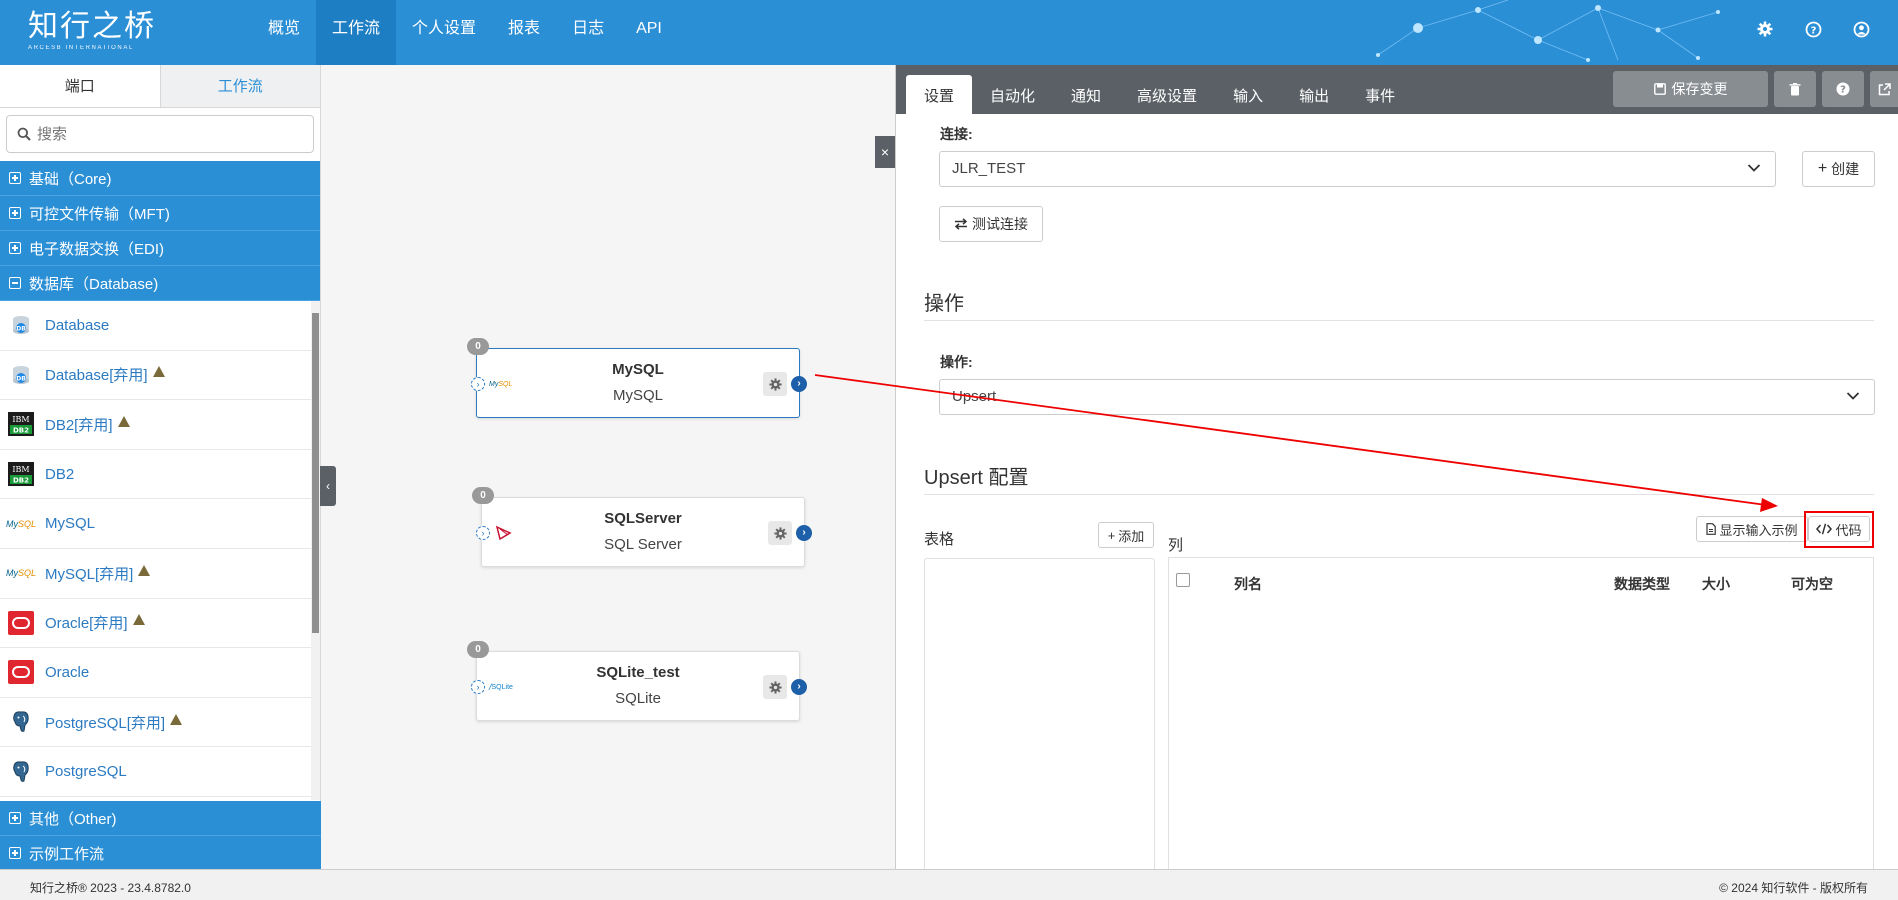  I want to click on list-scrollbar, so click(315, 550).